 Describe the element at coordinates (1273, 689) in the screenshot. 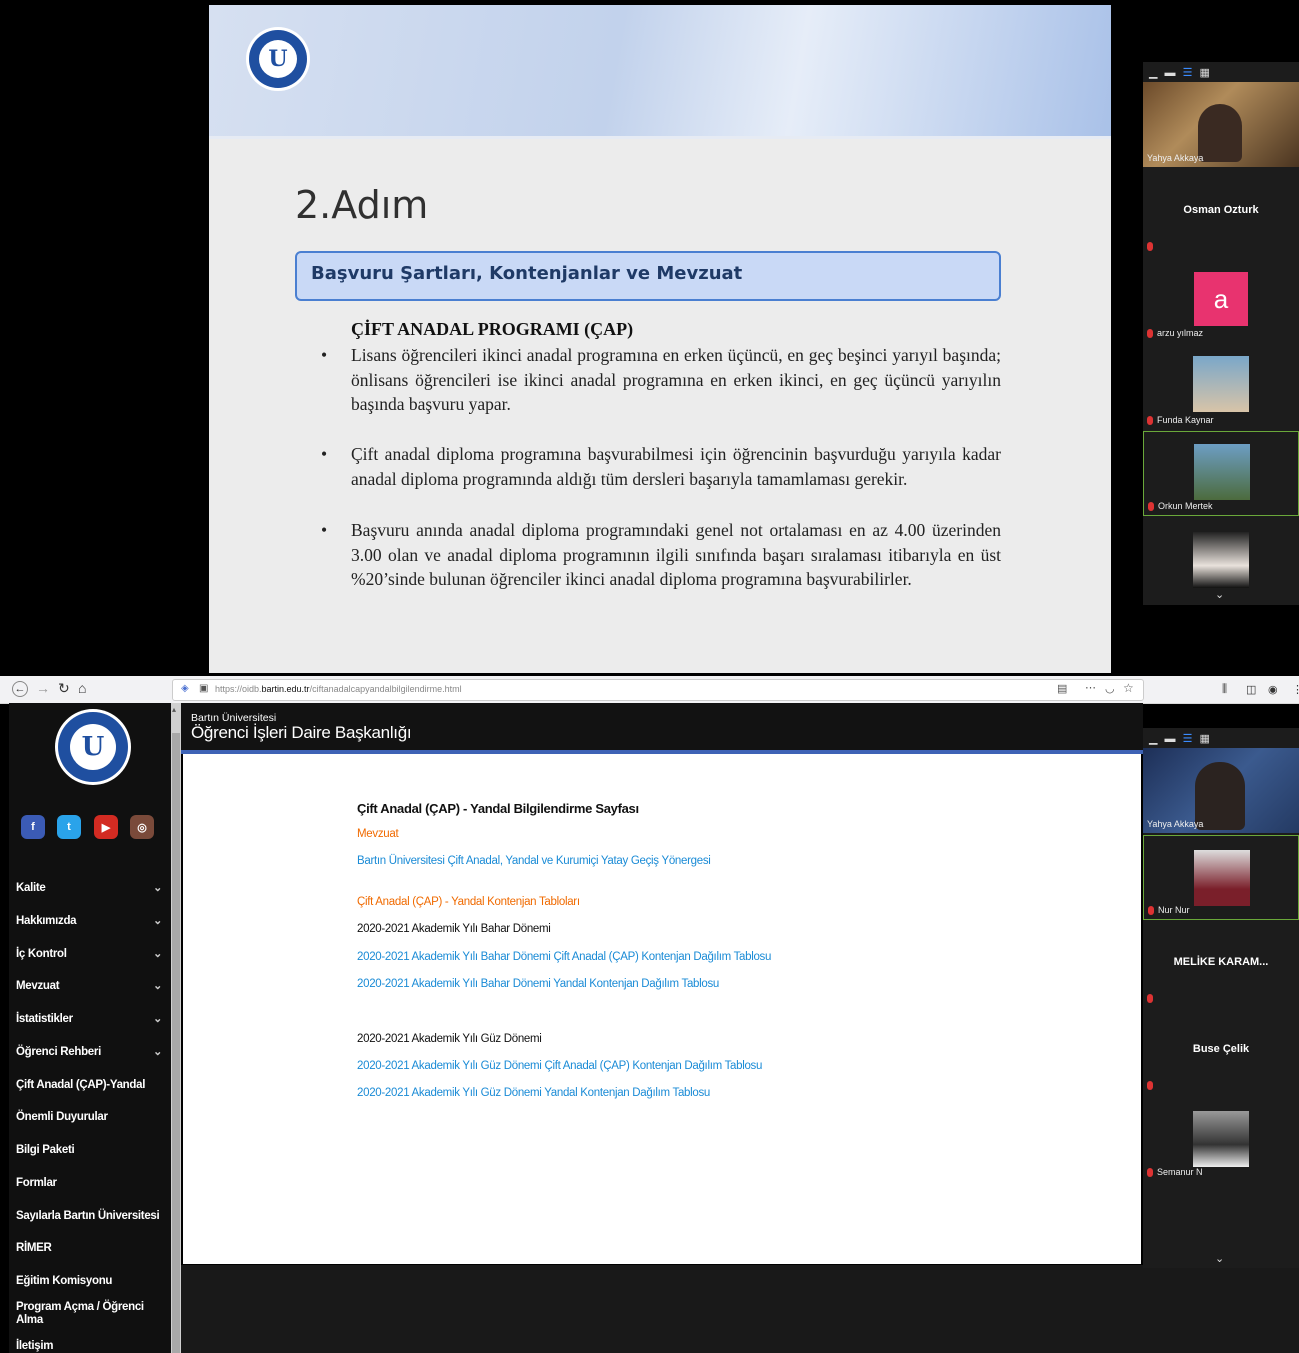

I see `account-icon: ◉` at that location.